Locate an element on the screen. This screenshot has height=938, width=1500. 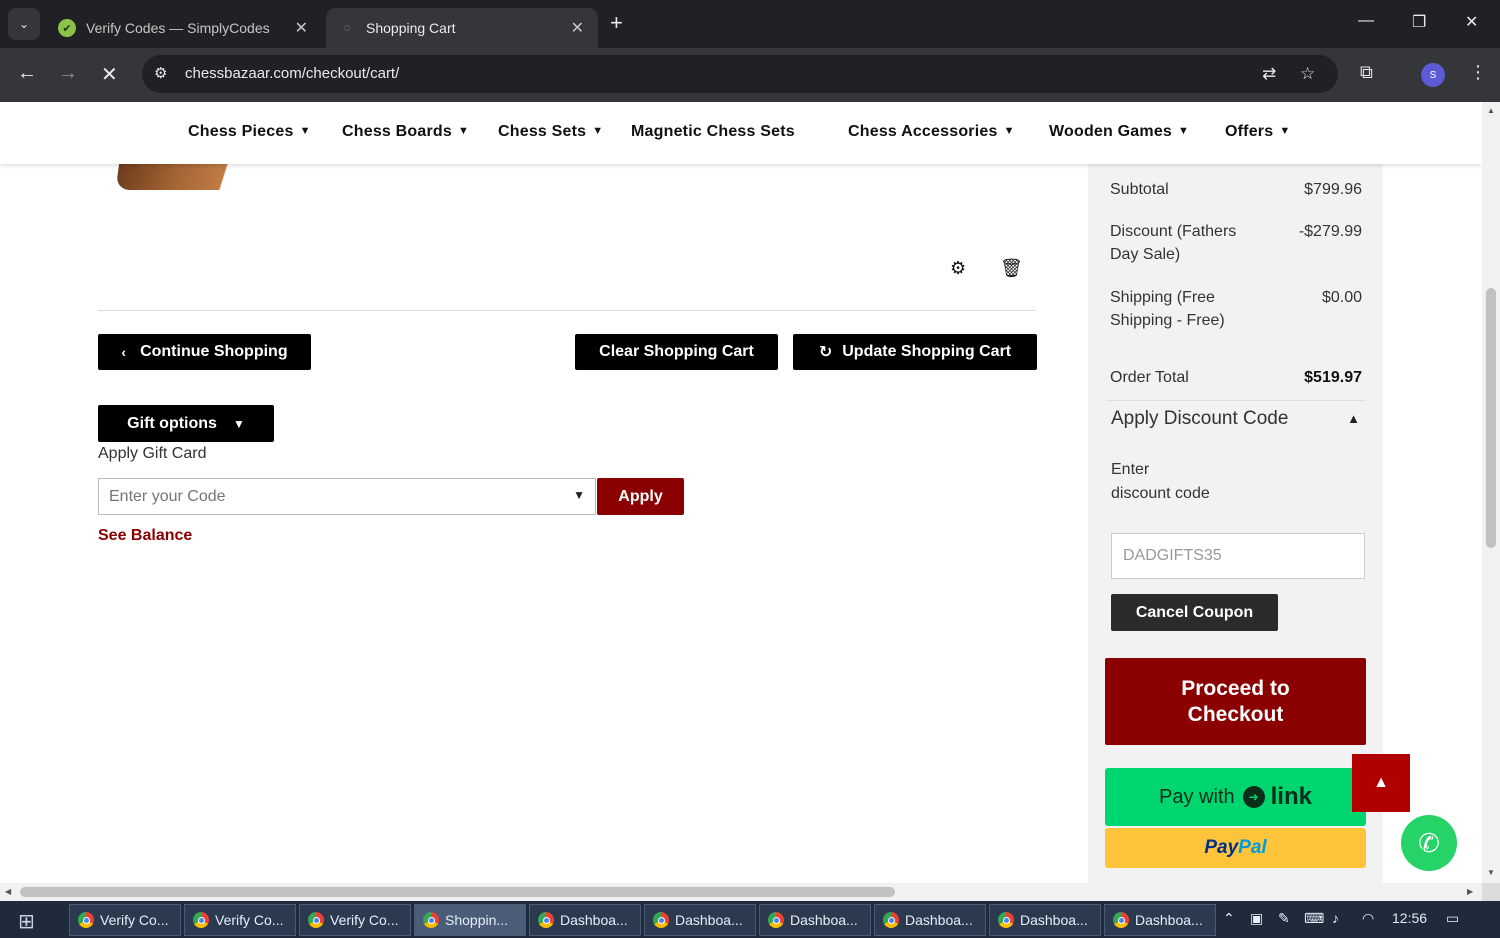
nav-wooden-games: Wooden Games ▼ is located at coordinates (1119, 132).